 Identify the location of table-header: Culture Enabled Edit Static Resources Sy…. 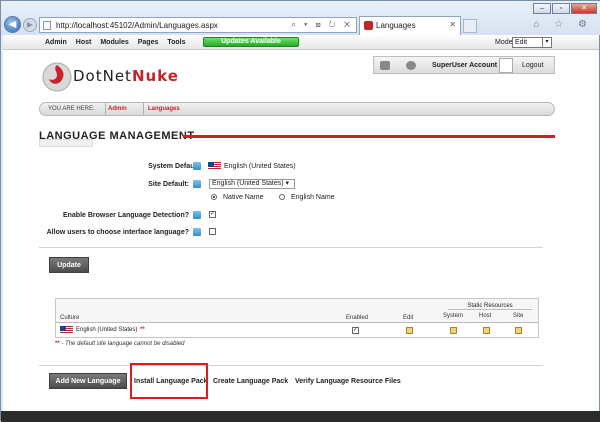
(297, 311).